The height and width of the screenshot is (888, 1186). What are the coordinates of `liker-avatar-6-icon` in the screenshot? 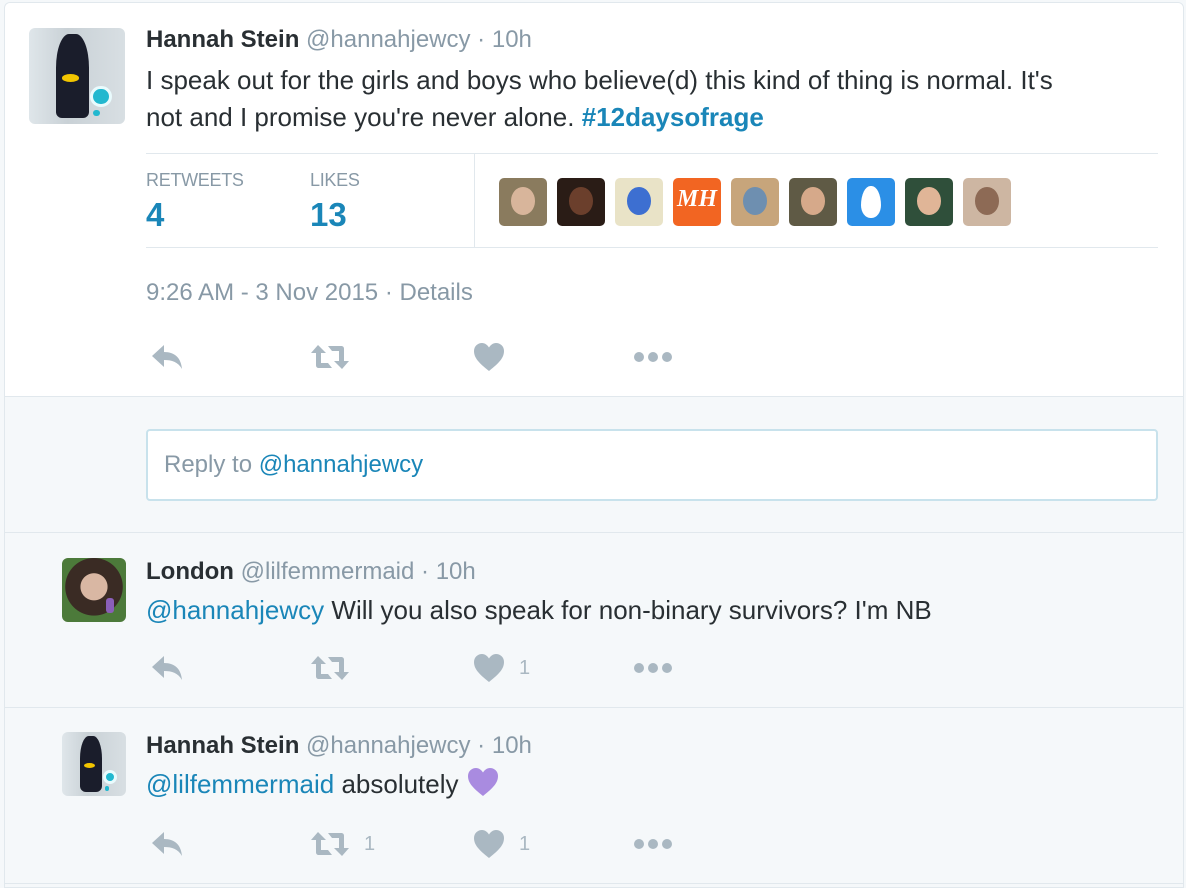 It's located at (813, 202).